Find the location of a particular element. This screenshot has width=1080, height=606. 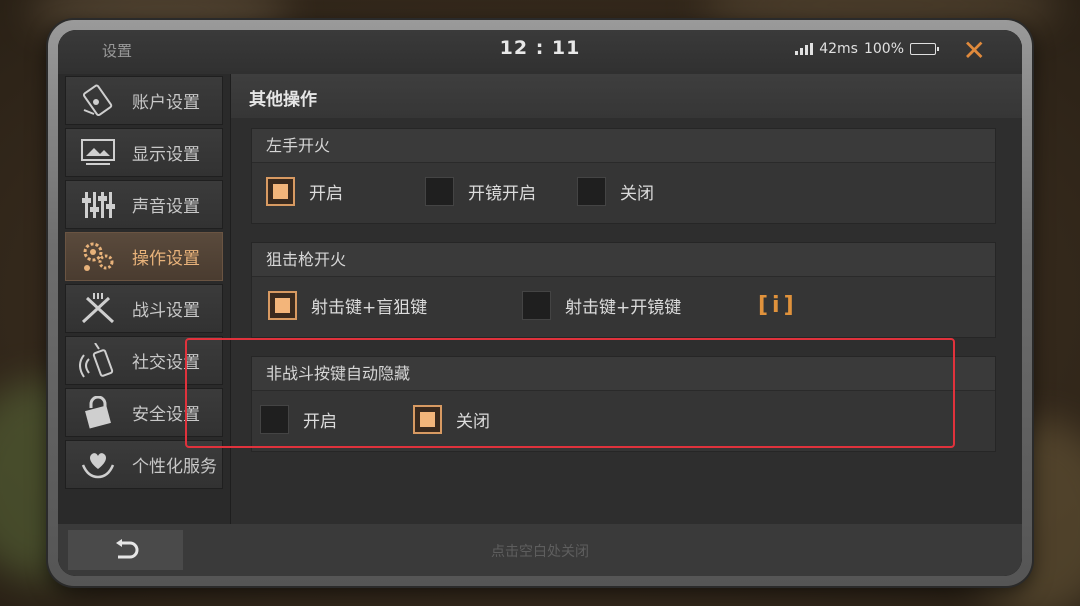

option-label: 射击键+盲狙键 is located at coordinates (369, 308).